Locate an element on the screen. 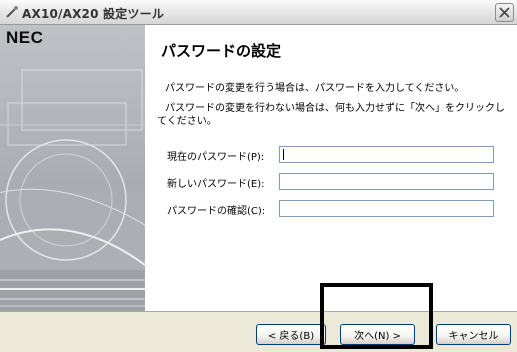 The height and width of the screenshot is (352, 517). brand-logo: NEC is located at coordinates (25, 37).